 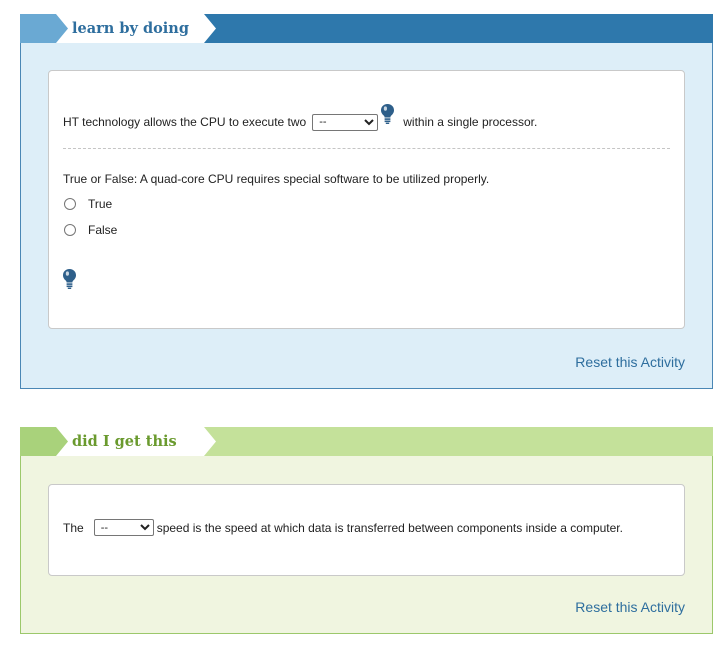 I want to click on radio-false, so click(x=70, y=230).